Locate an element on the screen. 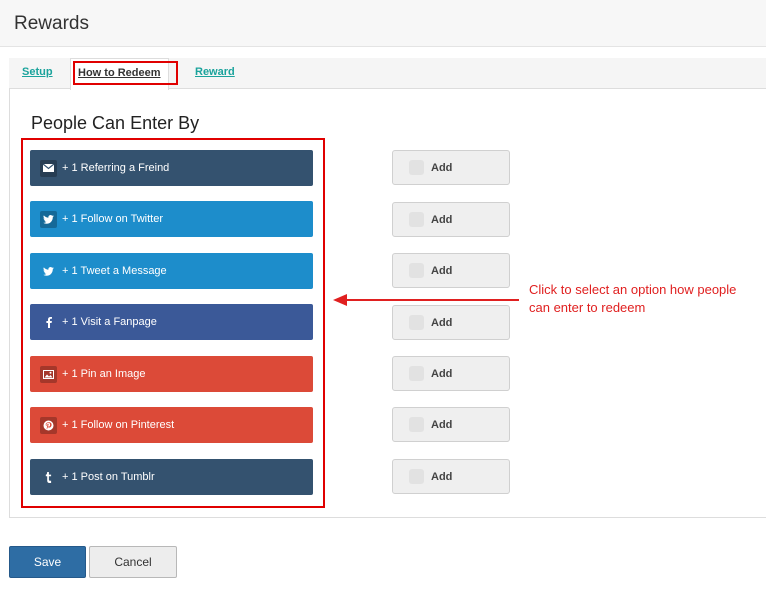 The image size is (766, 592). option-referring-friend: + 1 Referring a Freind is located at coordinates (171, 168).